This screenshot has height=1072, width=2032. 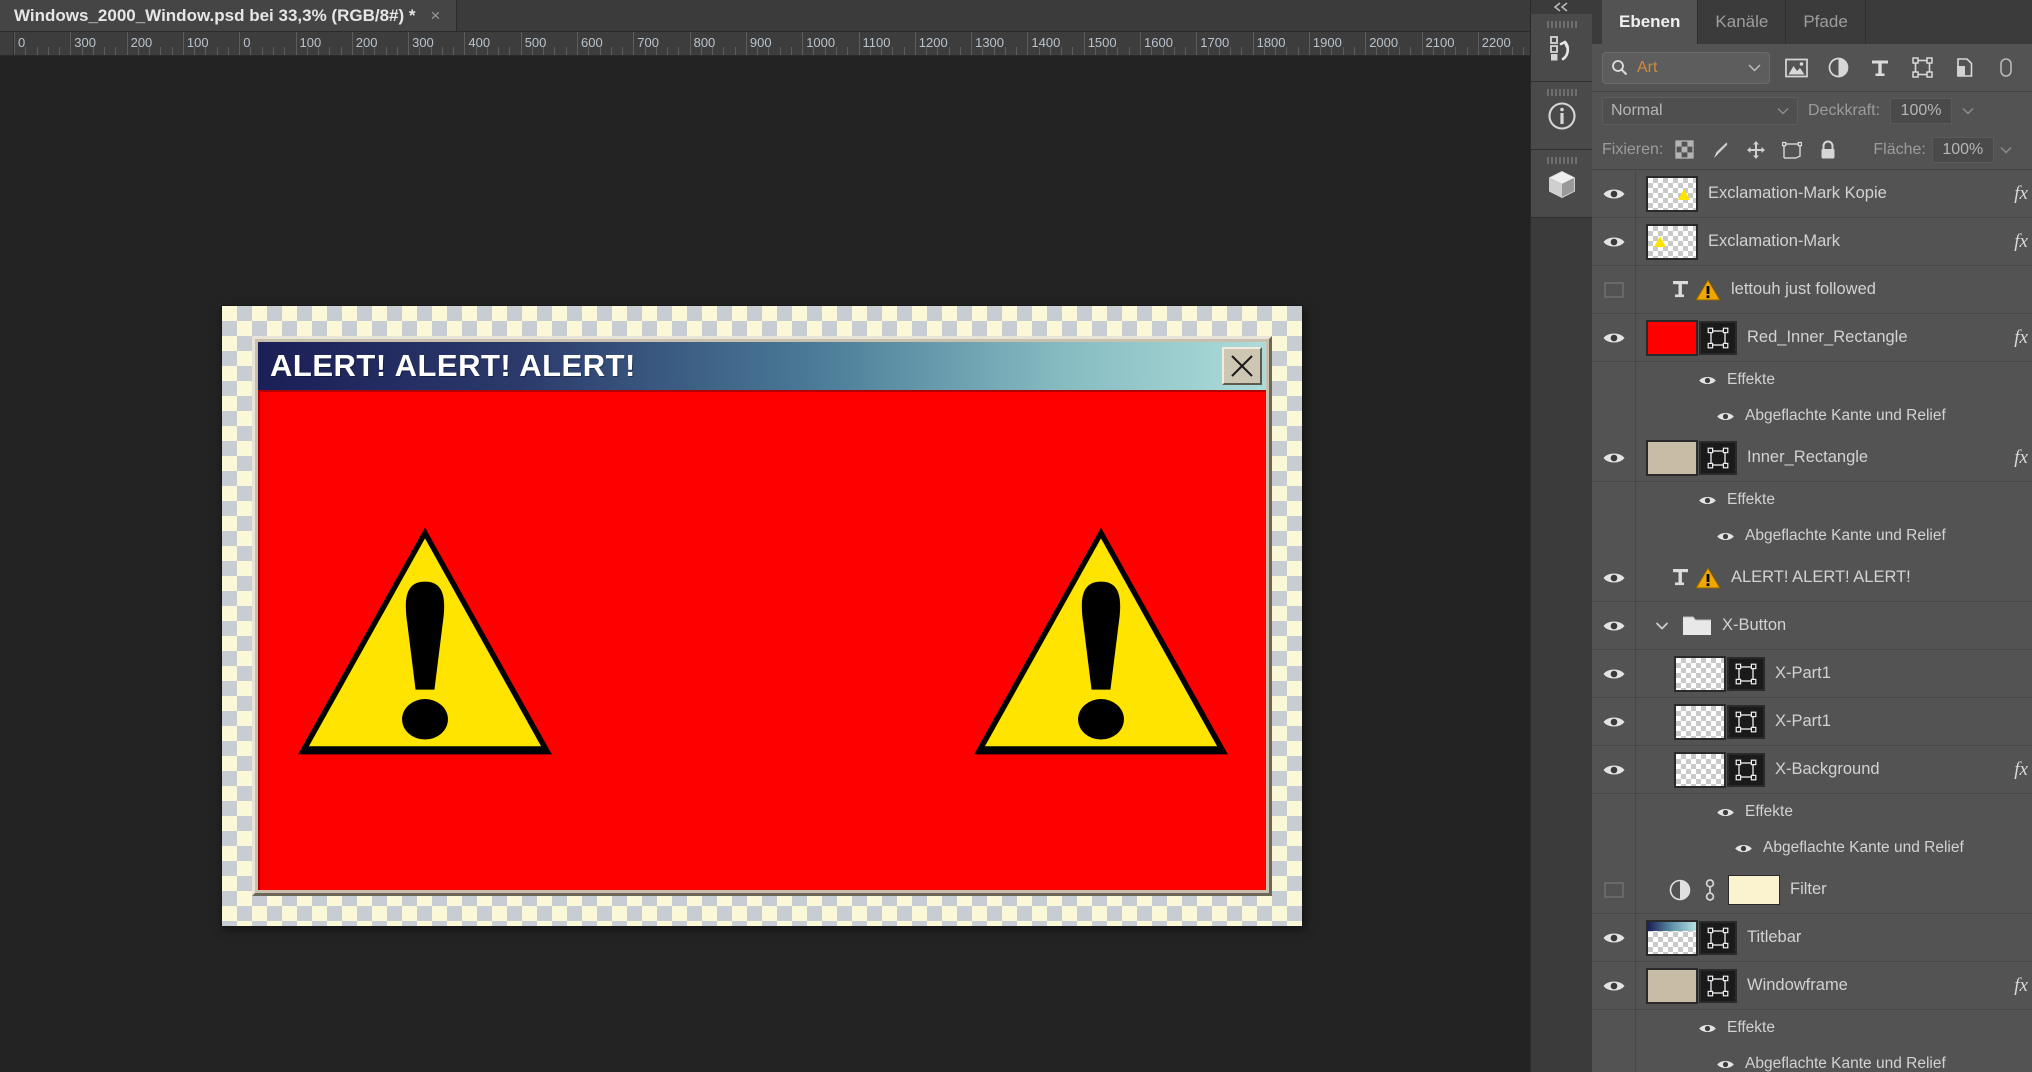 I want to click on filter-adjustment-button, so click(x=1838, y=68).